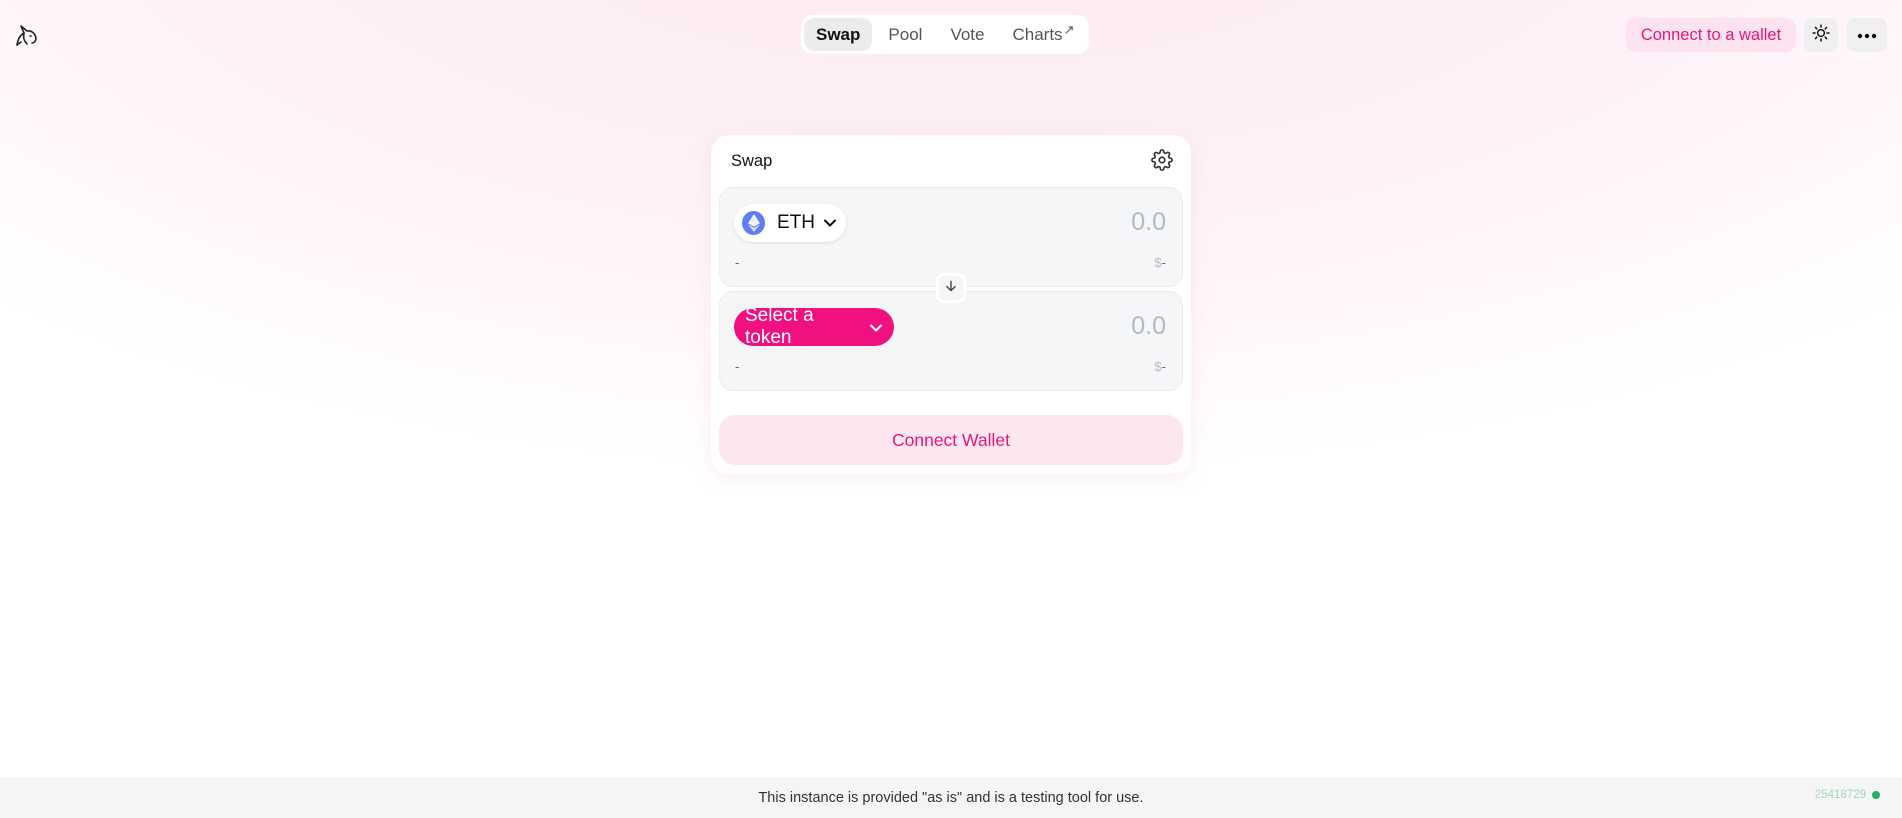 The height and width of the screenshot is (818, 1902). I want to click on nav-tab-swap: Swap, so click(838, 34).